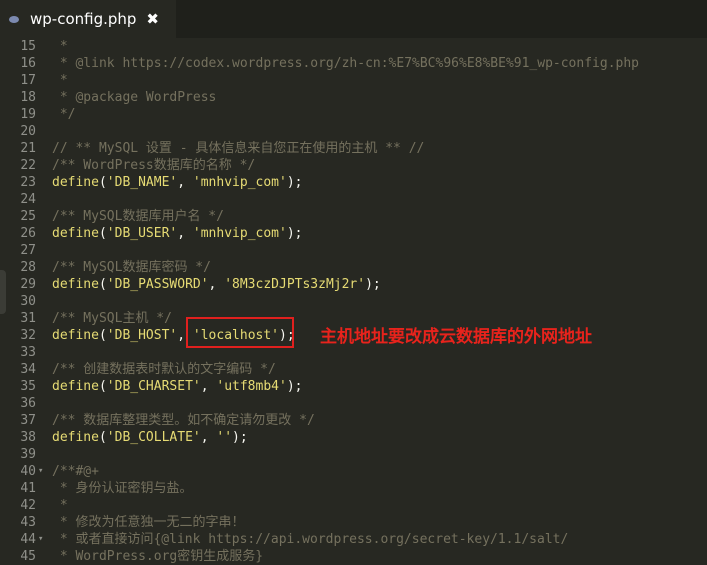  Describe the element at coordinates (157, 284) in the screenshot. I see `code-token: 'DB_PASSWORD'` at that location.